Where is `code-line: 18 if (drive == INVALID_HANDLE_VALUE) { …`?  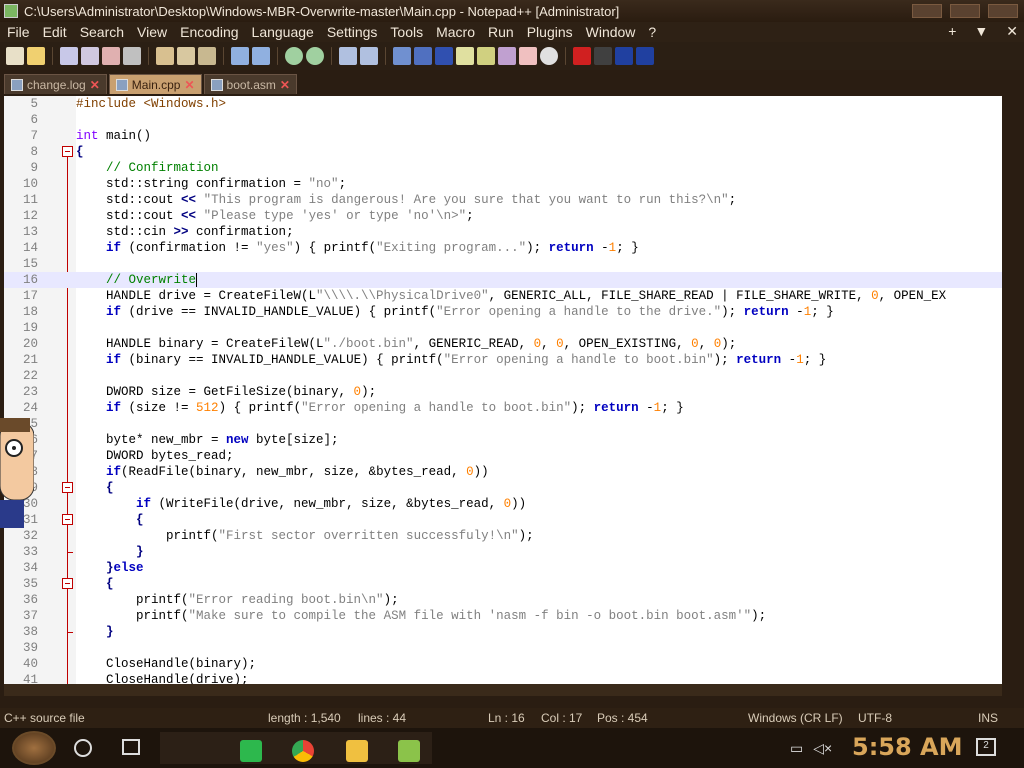 code-line: 18 if (drive == INVALID_HANDLE_VALUE) { … is located at coordinates (503, 312).